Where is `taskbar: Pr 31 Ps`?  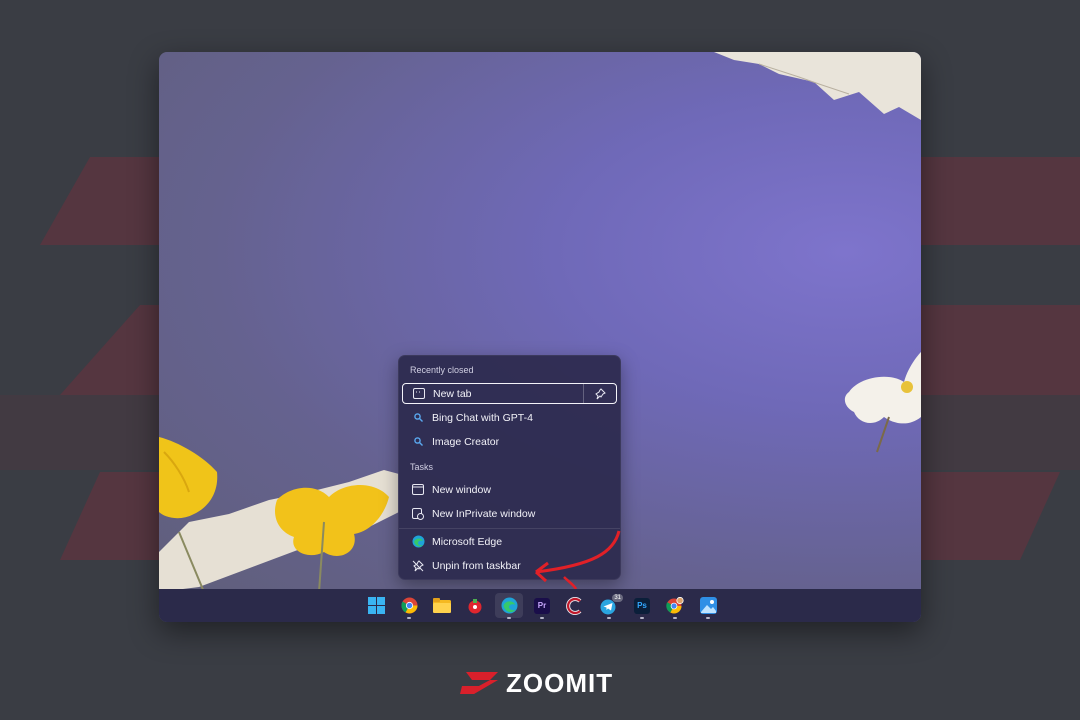
taskbar: Pr 31 Ps is located at coordinates (540, 605).